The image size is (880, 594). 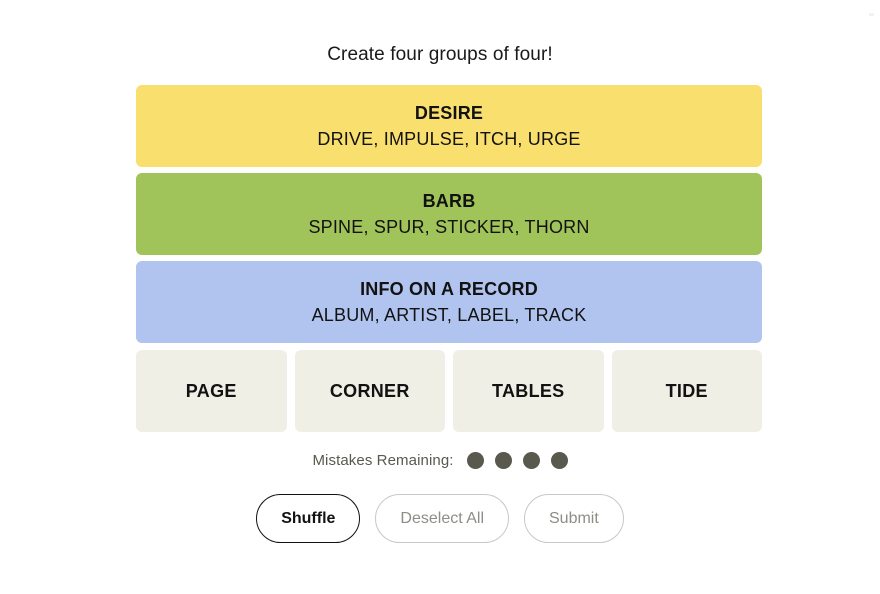 What do you see at coordinates (449, 126) in the screenshot?
I see `solved-group-row: DESIRE DRIVE, IMPULSE, ITCH, URGE` at bounding box center [449, 126].